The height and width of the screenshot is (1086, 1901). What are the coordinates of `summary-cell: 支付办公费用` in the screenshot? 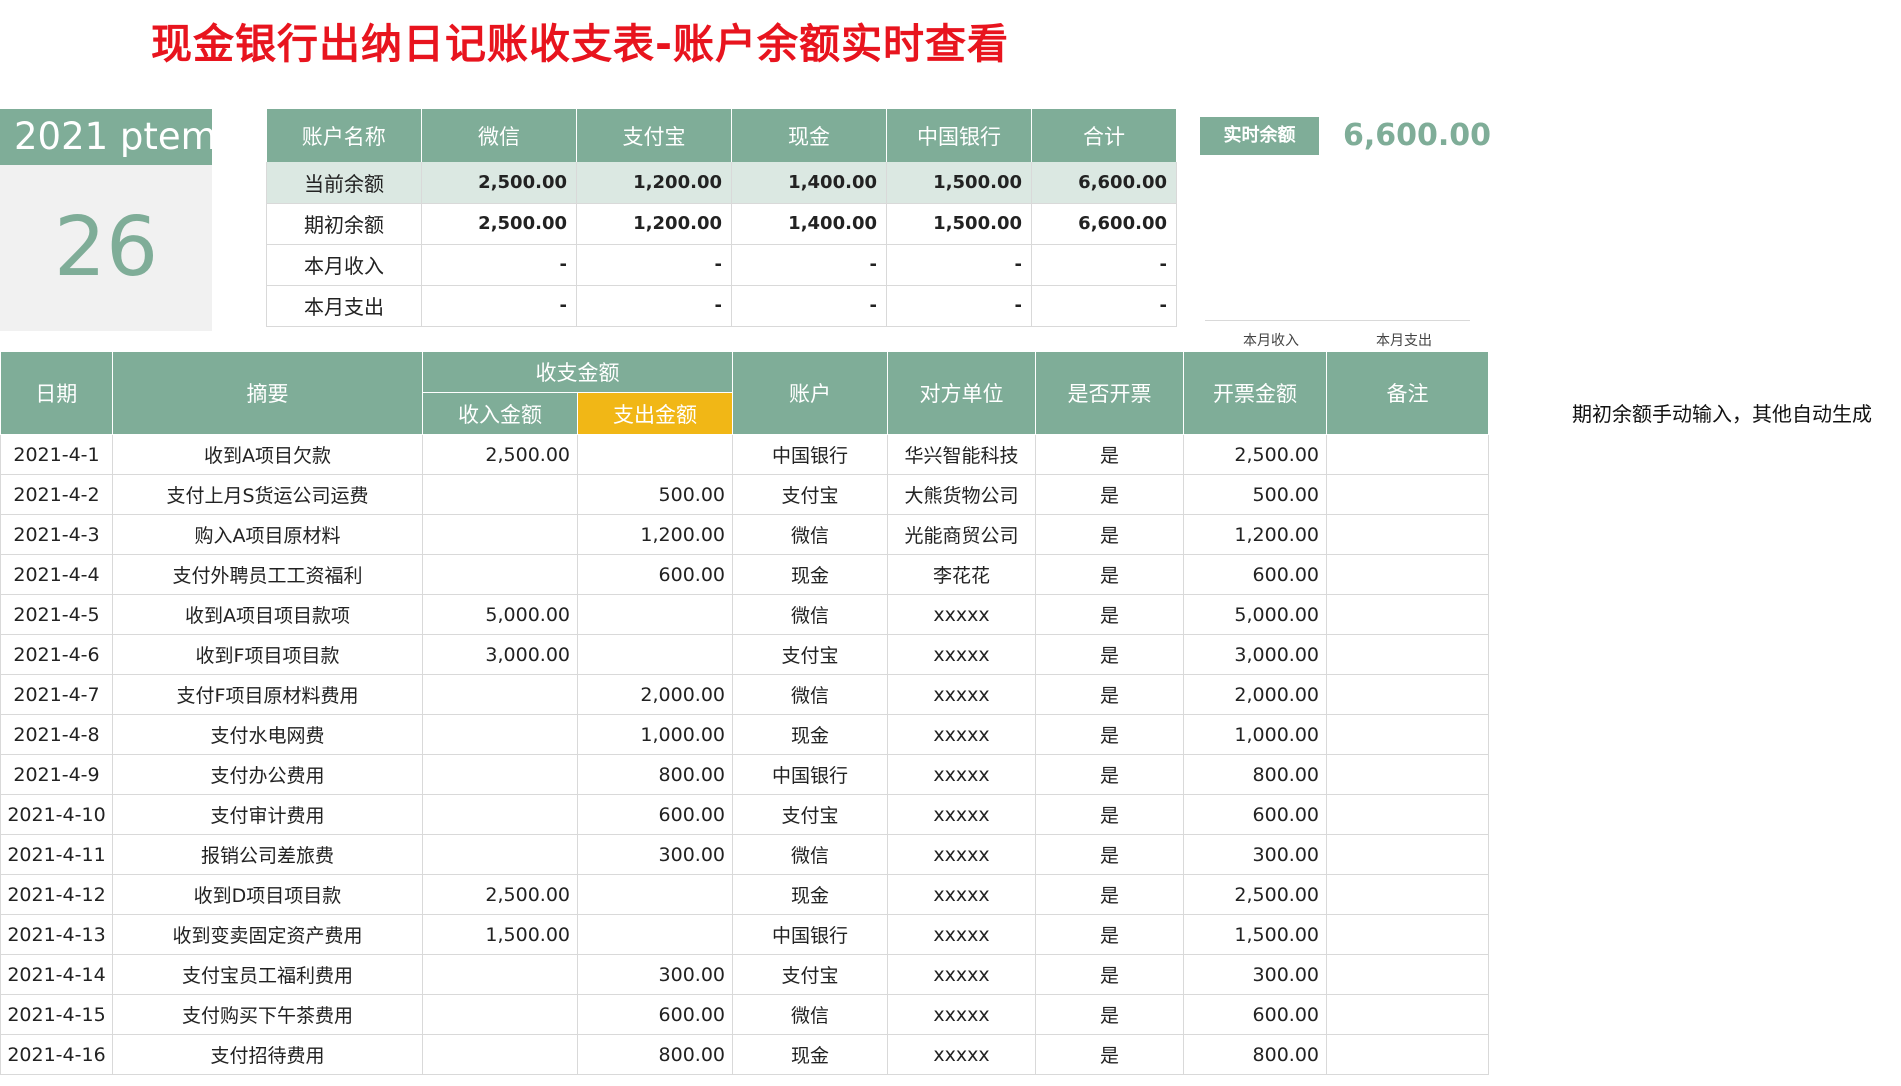 It's located at (267, 774).